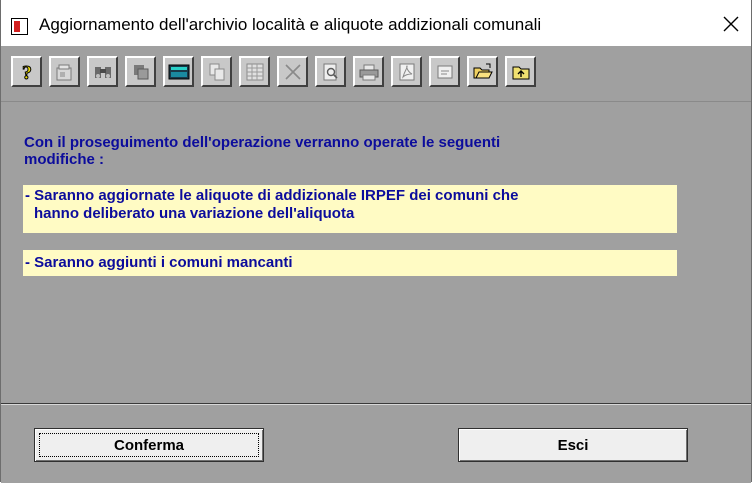 The height and width of the screenshot is (483, 752). I want to click on toolbar-calculator-button, so click(178, 71).